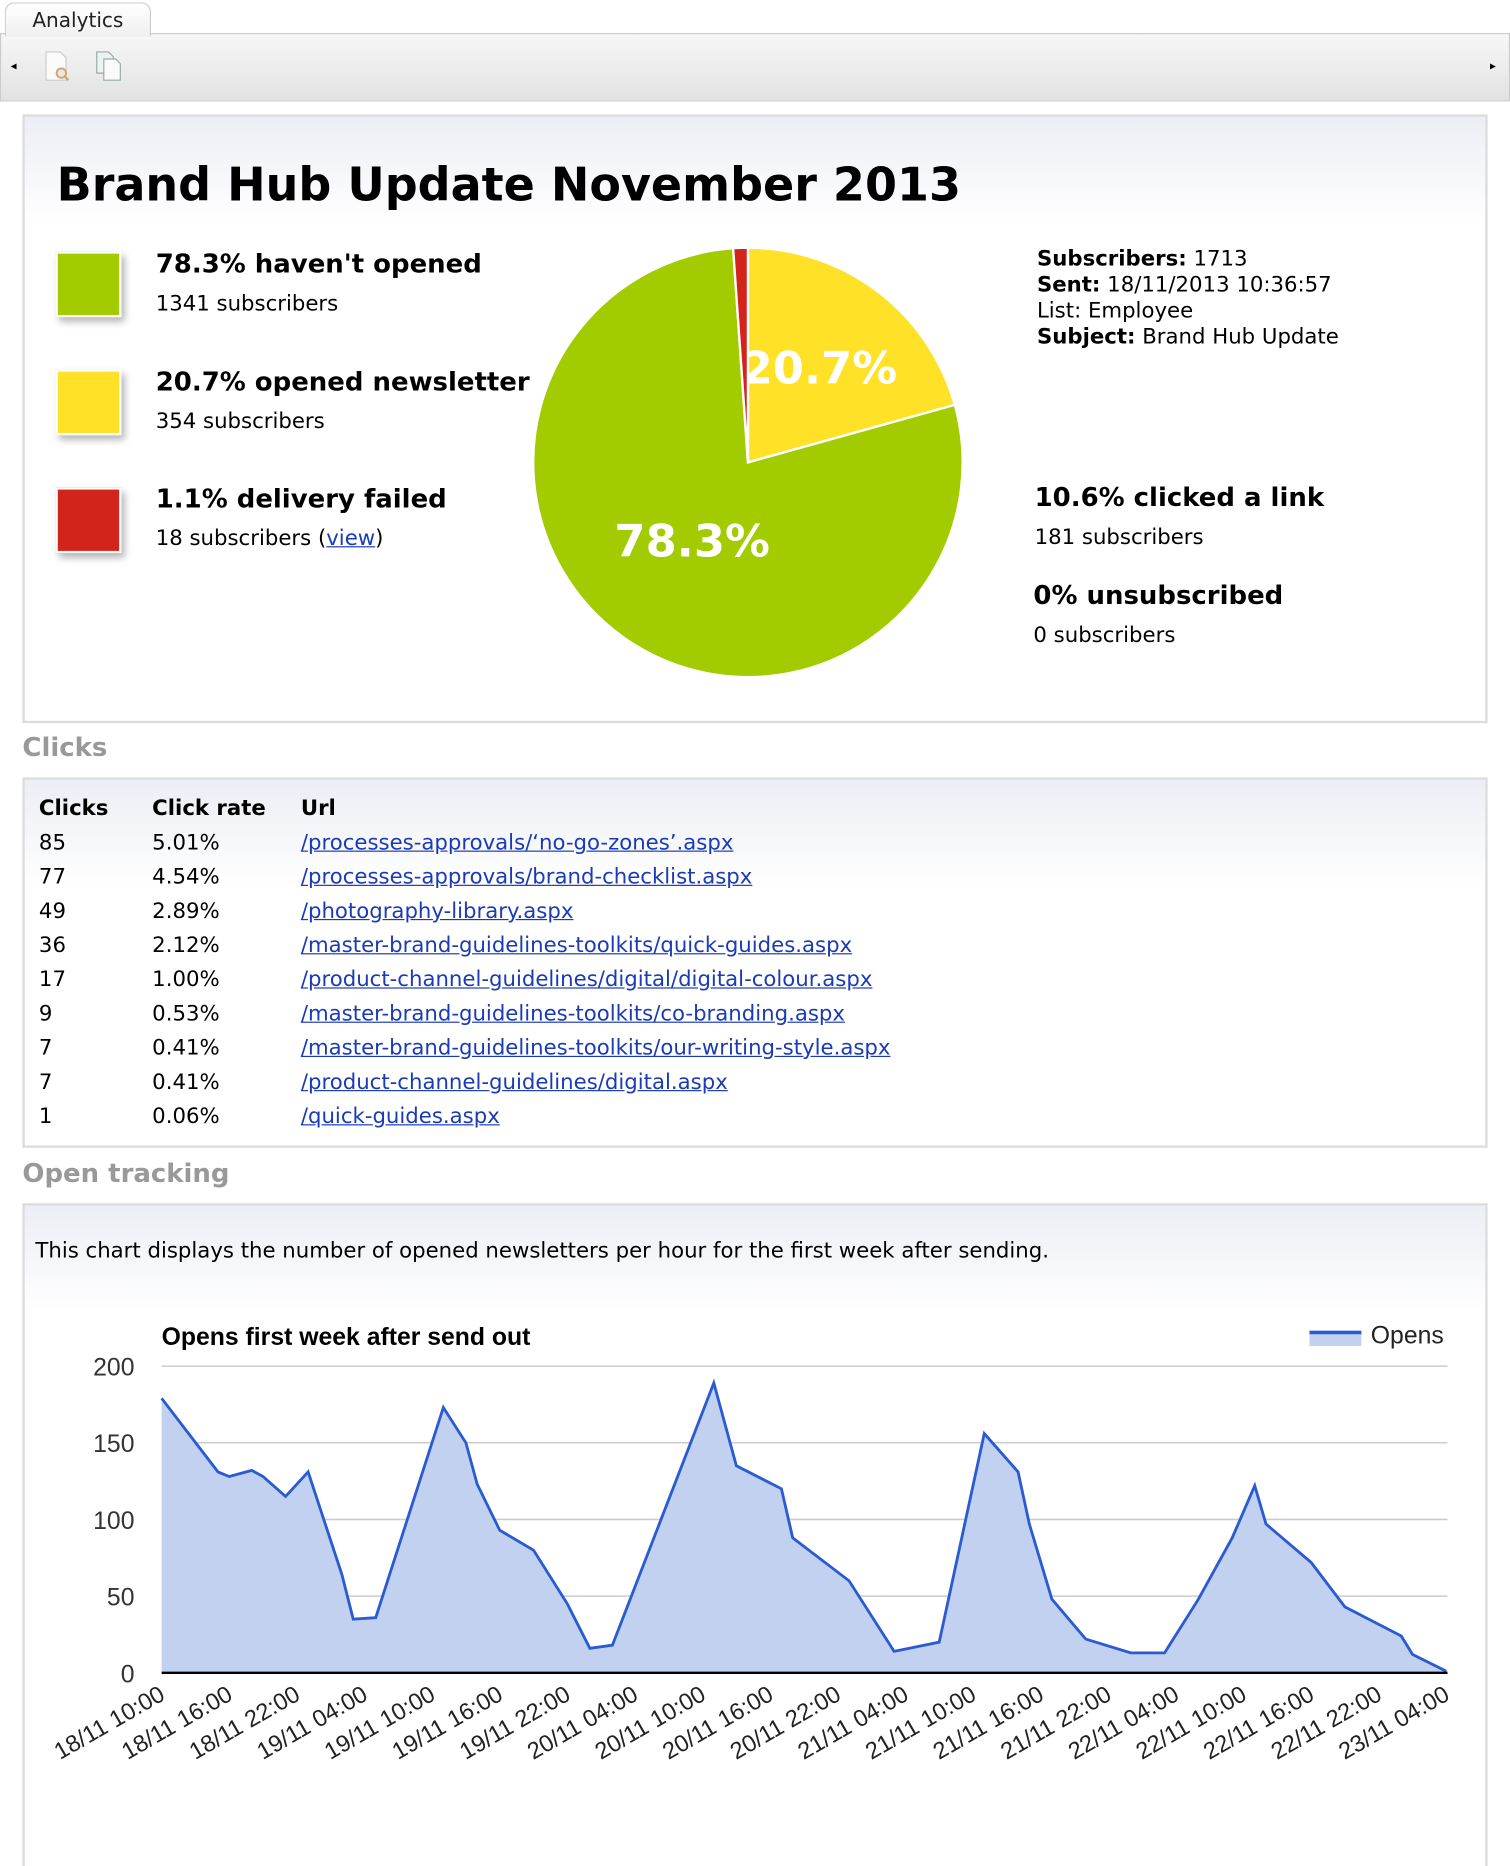 Image resolution: width=1510 pixels, height=1866 pixels. What do you see at coordinates (121, 1598) in the screenshot?
I see `y-tick-label: 50` at bounding box center [121, 1598].